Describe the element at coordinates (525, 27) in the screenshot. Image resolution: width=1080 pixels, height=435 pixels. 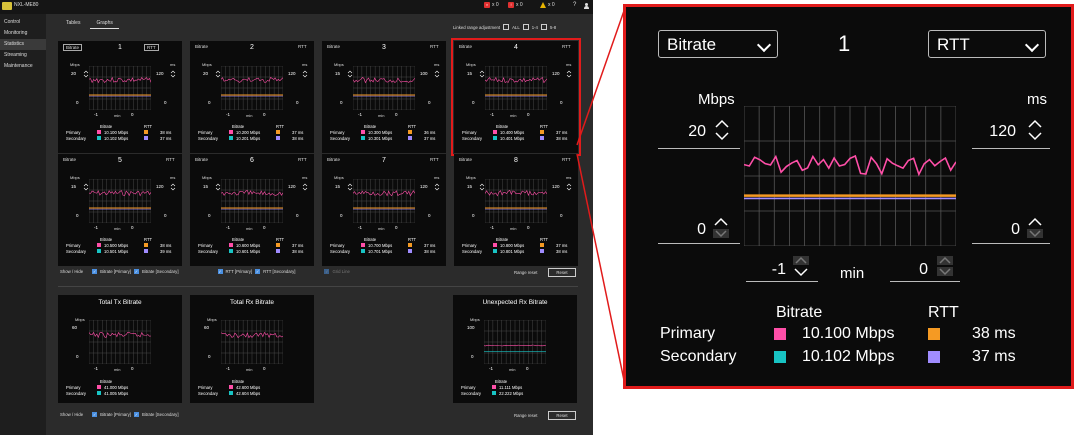
I see `linked-1-4-checkbox` at that location.